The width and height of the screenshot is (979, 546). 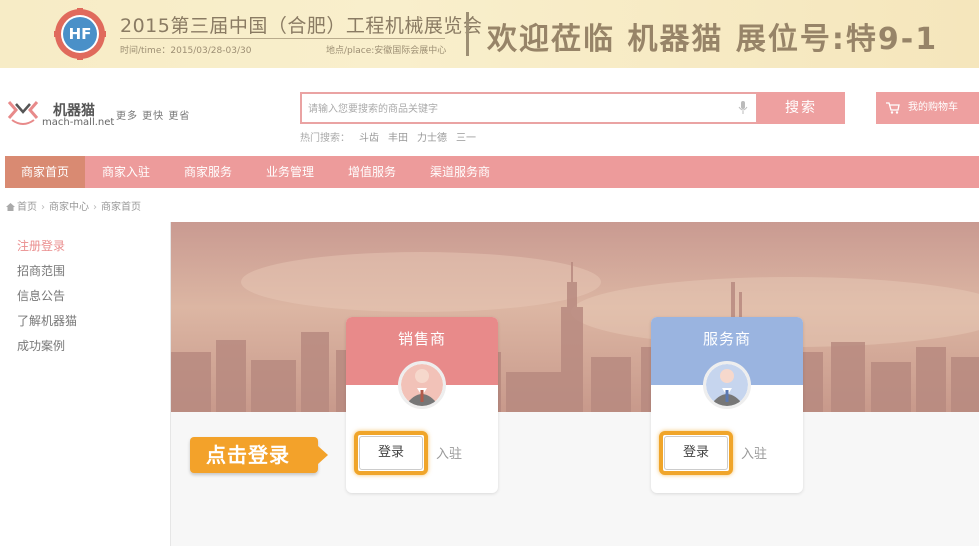 I want to click on sidebar-item-success-cases: 成功案例, so click(x=41, y=345).